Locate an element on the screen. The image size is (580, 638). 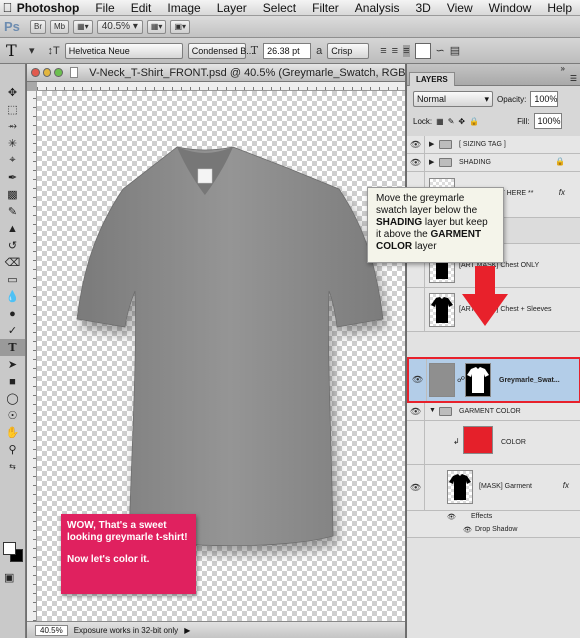
lock-transparent-icon: ▦ is located at coordinates (440, 121).